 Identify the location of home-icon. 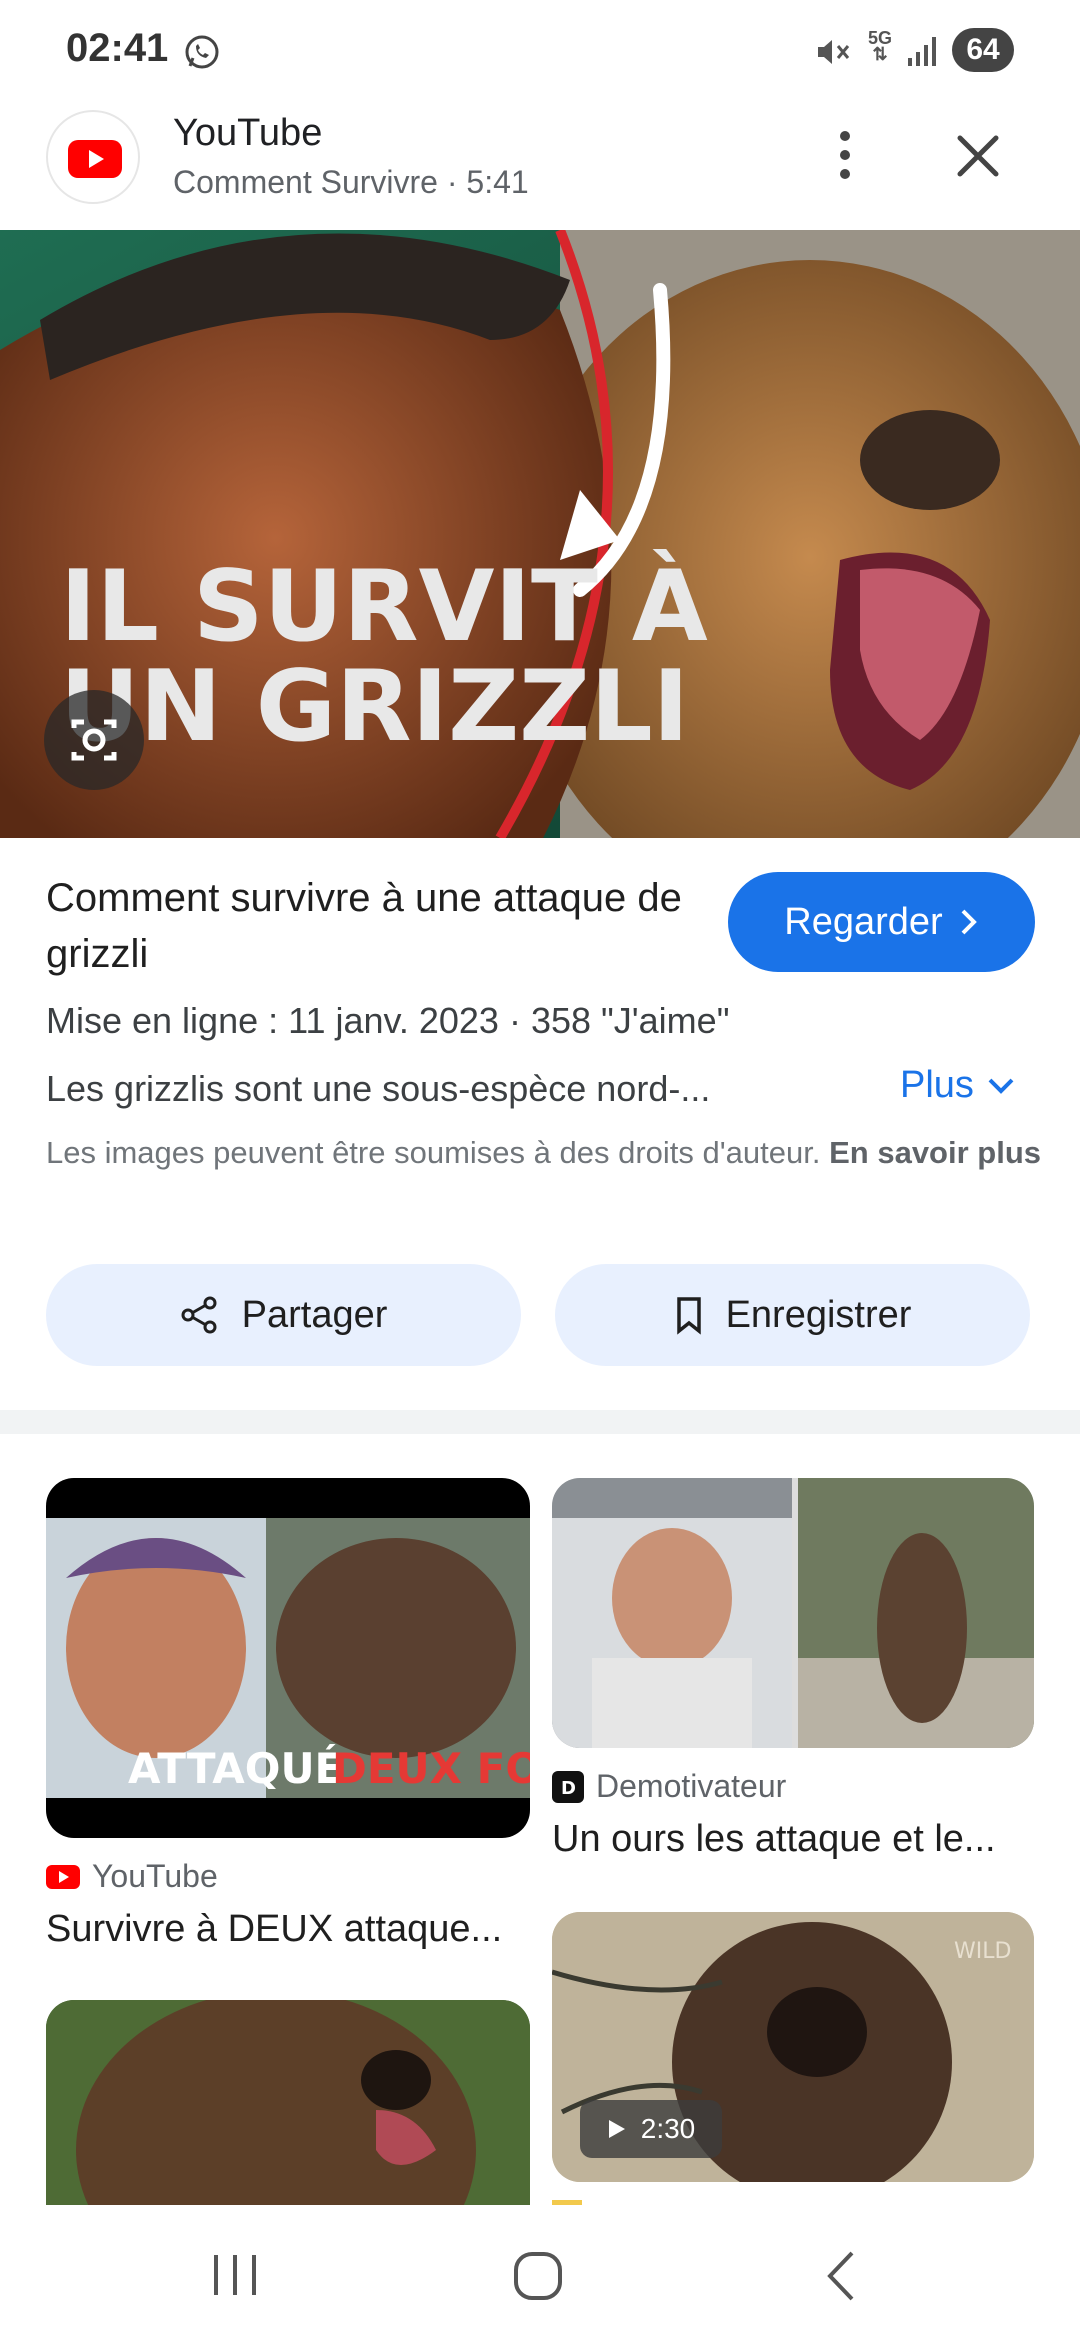
(538, 2276).